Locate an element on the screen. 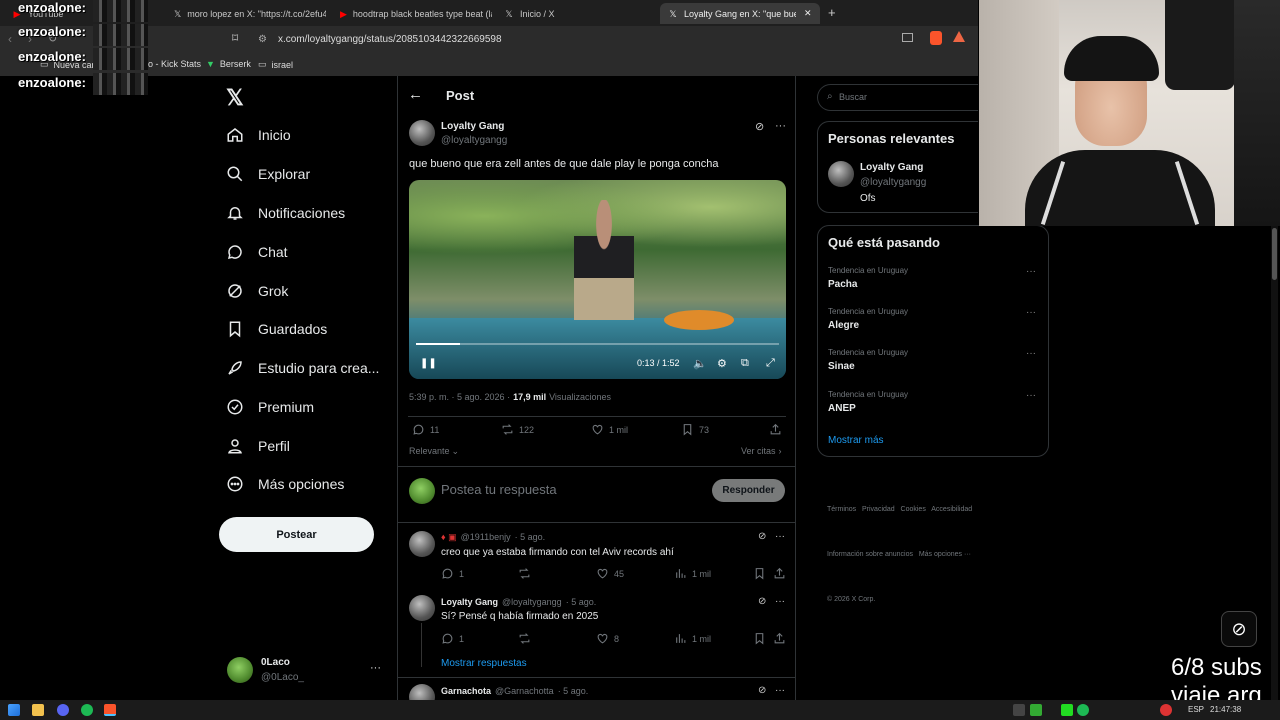  reply-input: Postea tu respuesta is located at coordinates (499, 489).